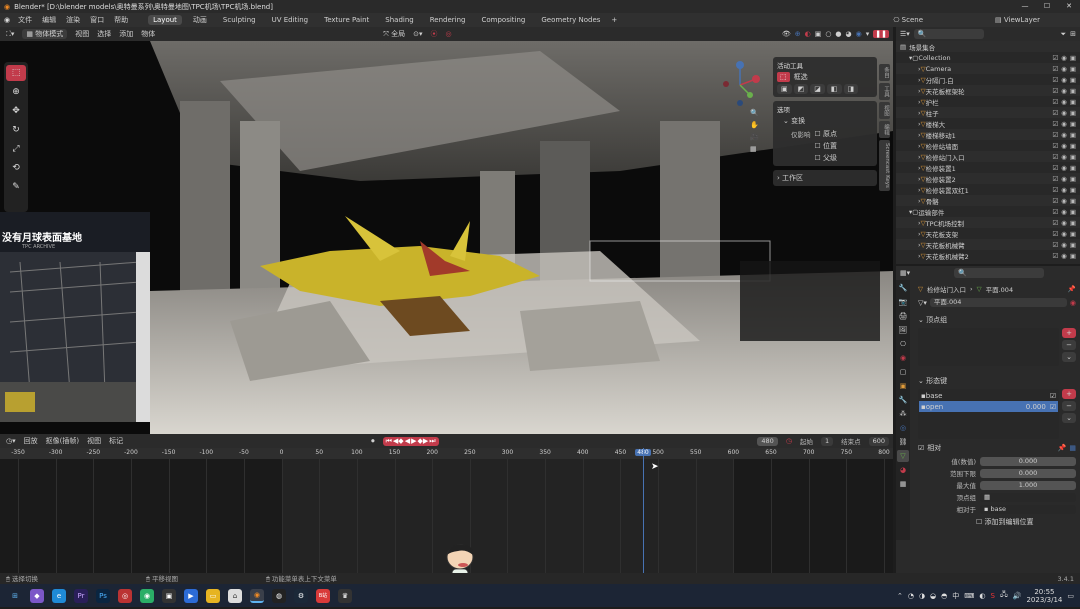 The width and height of the screenshot is (1080, 609). Describe the element at coordinates (827, 441) in the screenshot. I see `start-frame-field: 1` at that location.